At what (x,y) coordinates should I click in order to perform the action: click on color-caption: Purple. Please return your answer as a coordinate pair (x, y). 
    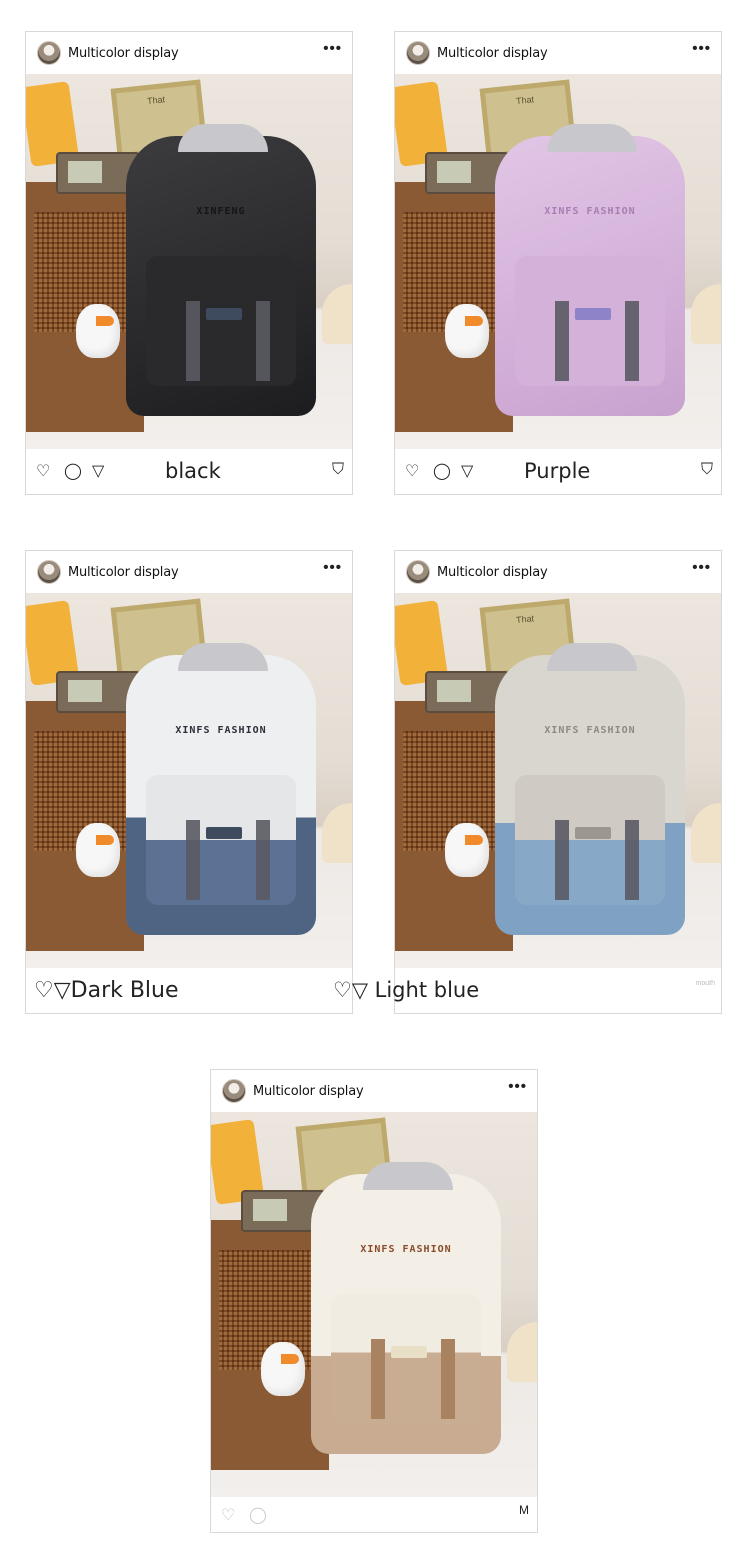
    Looking at the image, I should click on (557, 471).